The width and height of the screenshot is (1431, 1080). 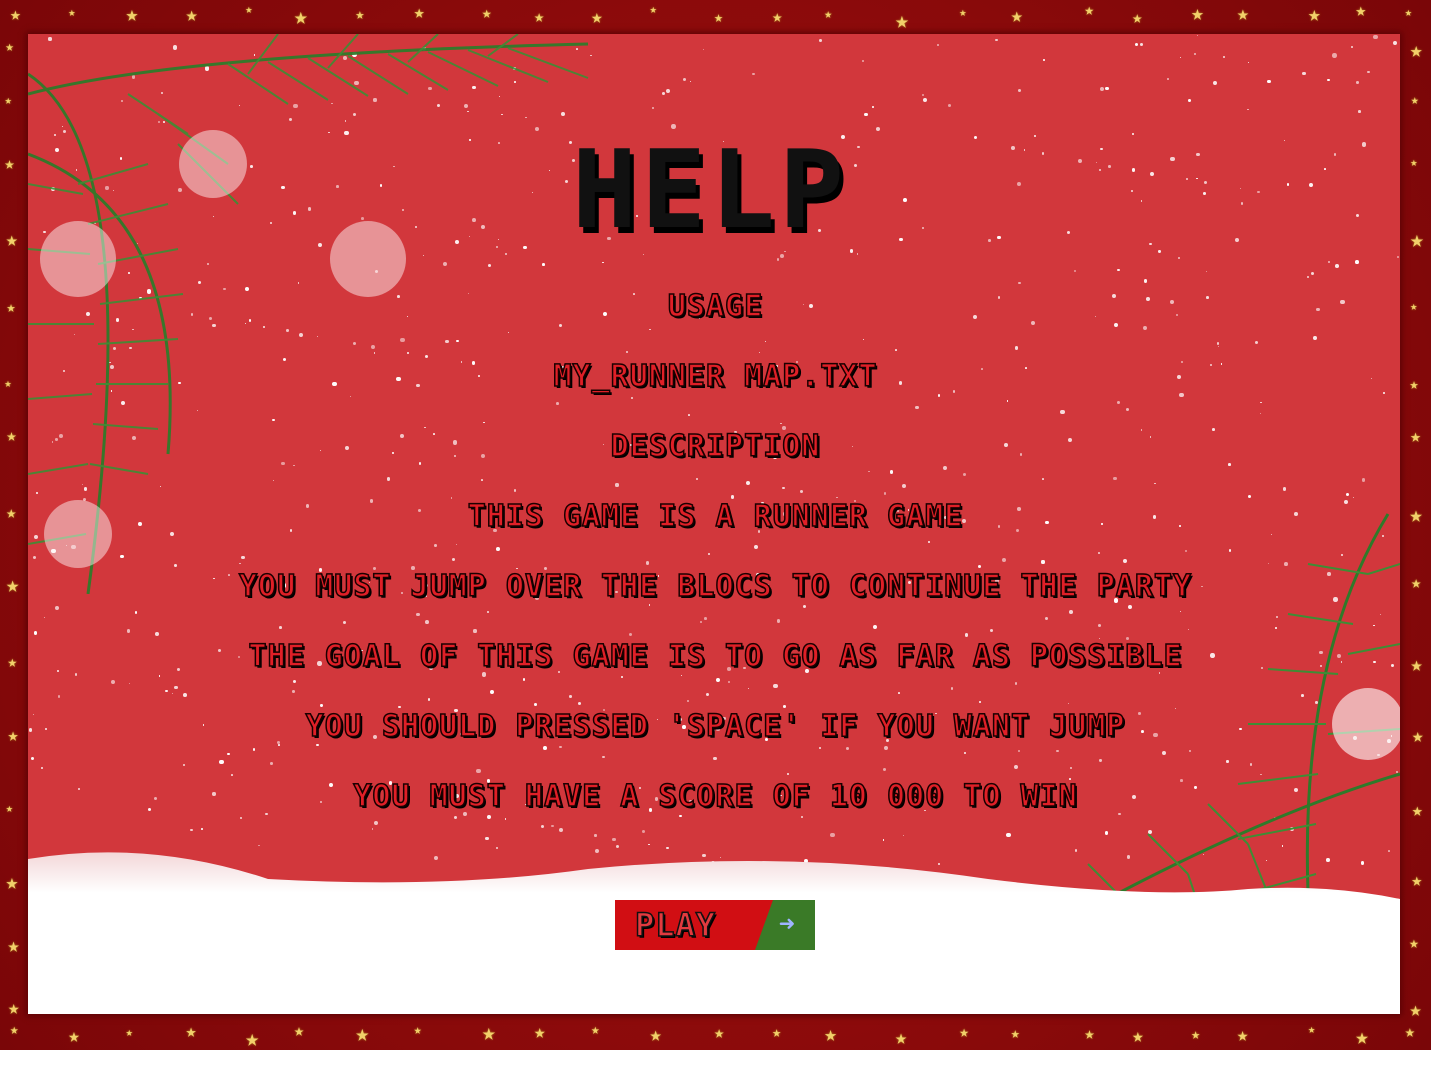 I want to click on play-button: PLAY ➜, so click(x=715, y=925).